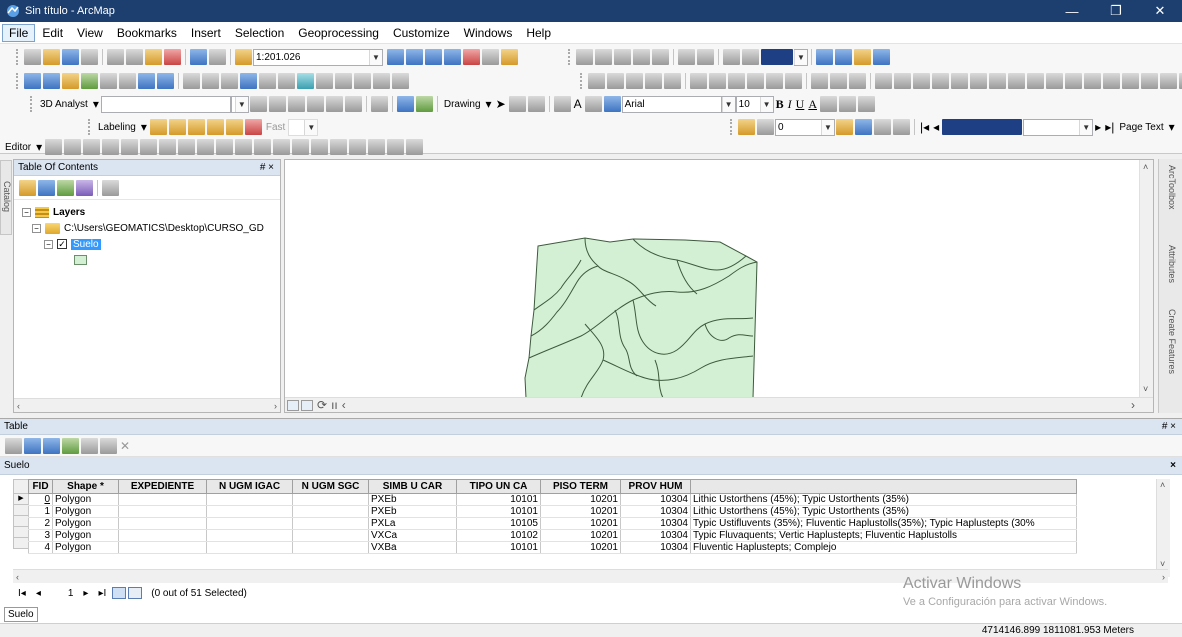  I want to click on scroll-down-icon: ˅, so click(1162, 564).